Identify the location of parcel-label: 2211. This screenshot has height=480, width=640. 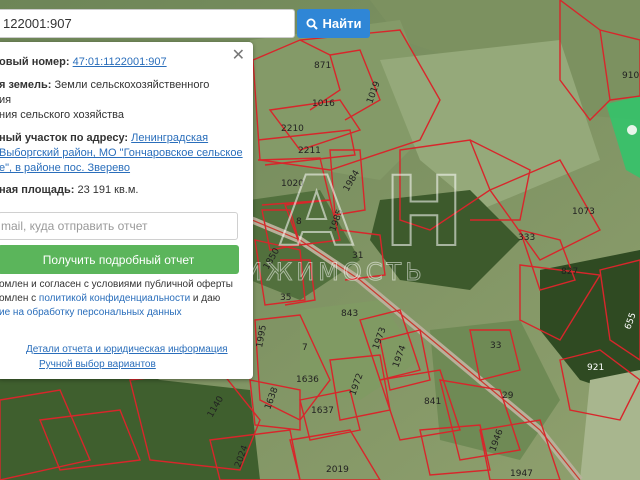
(309, 151).